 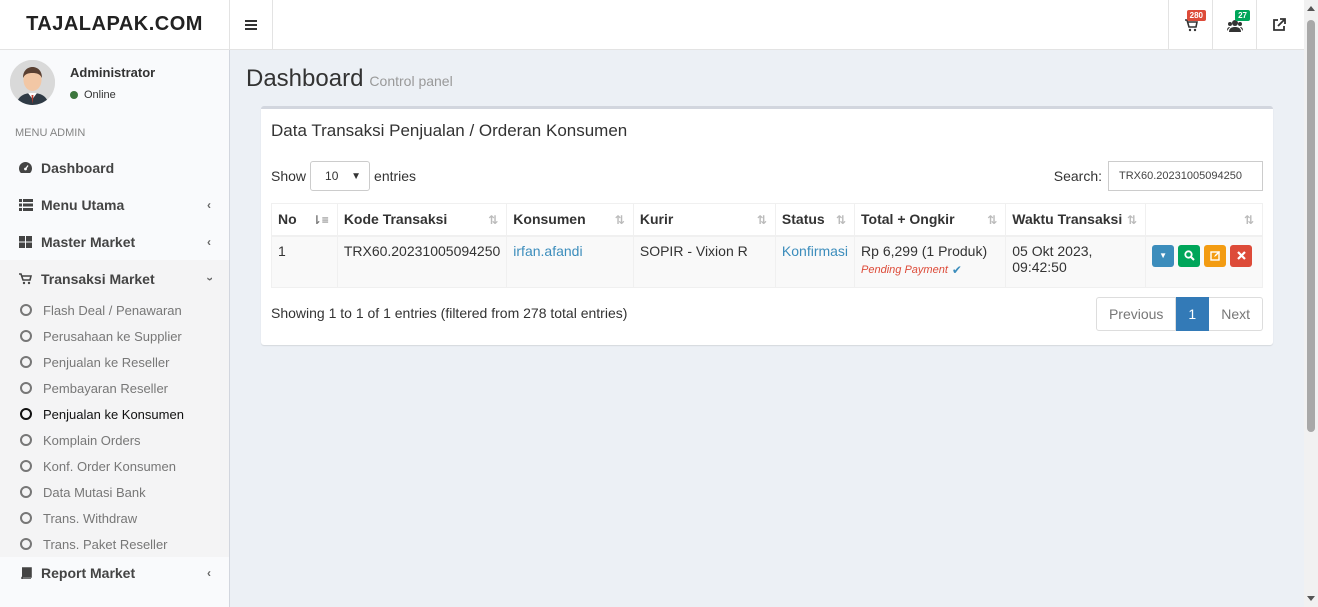 I want to click on submenu-item: Trans. Paket Reseller, so click(x=114, y=544).